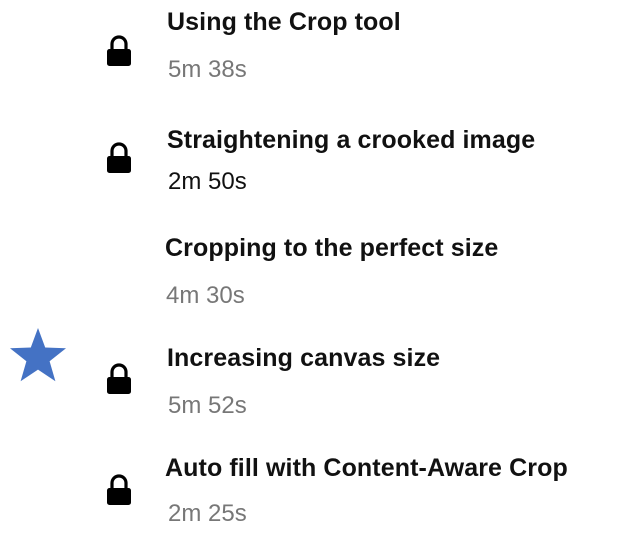  I want to click on lesson-title: Using the Crop tool, so click(284, 22).